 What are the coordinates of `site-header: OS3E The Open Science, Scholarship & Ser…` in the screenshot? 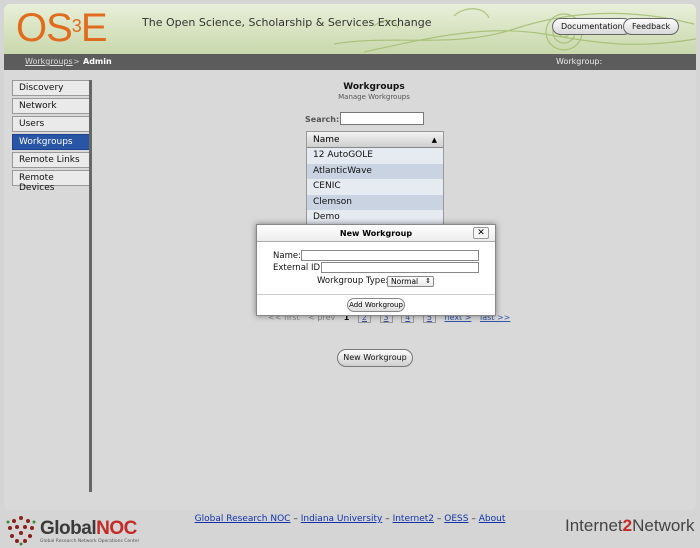 It's located at (350, 29).